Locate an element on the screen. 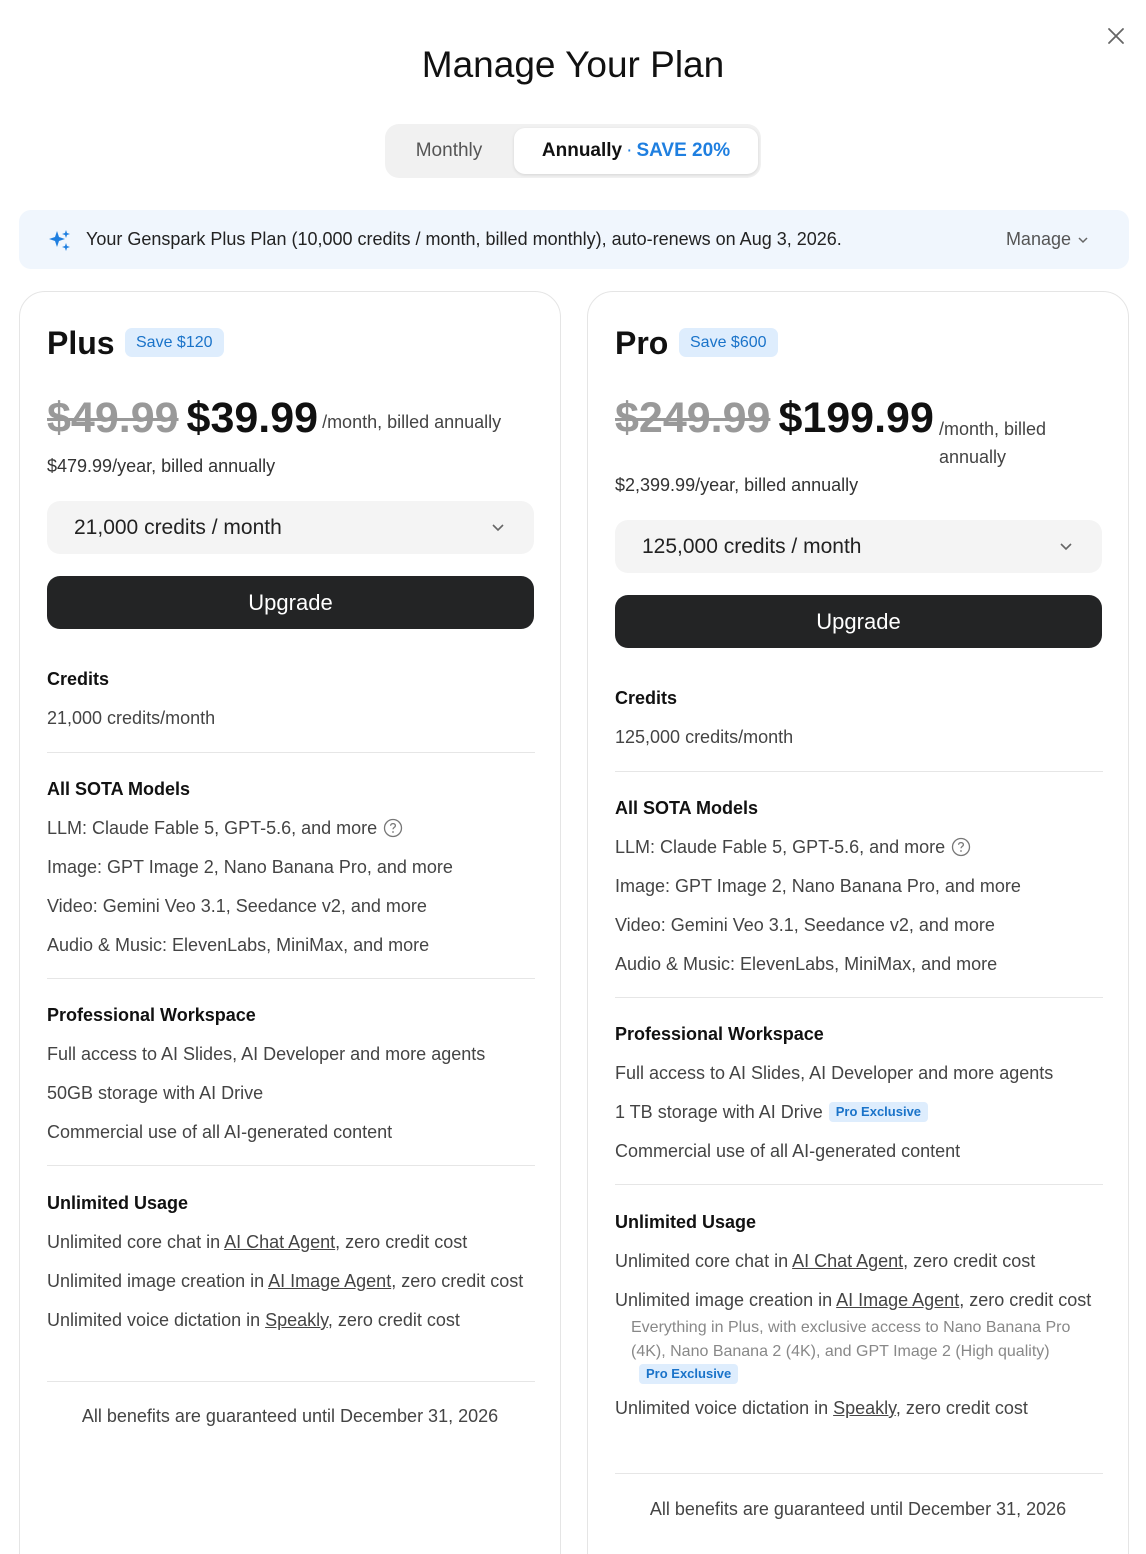 Image resolution: width=1146 pixels, height=1554 pixels. credits-value: 125,000 credits/month is located at coordinates (704, 737).